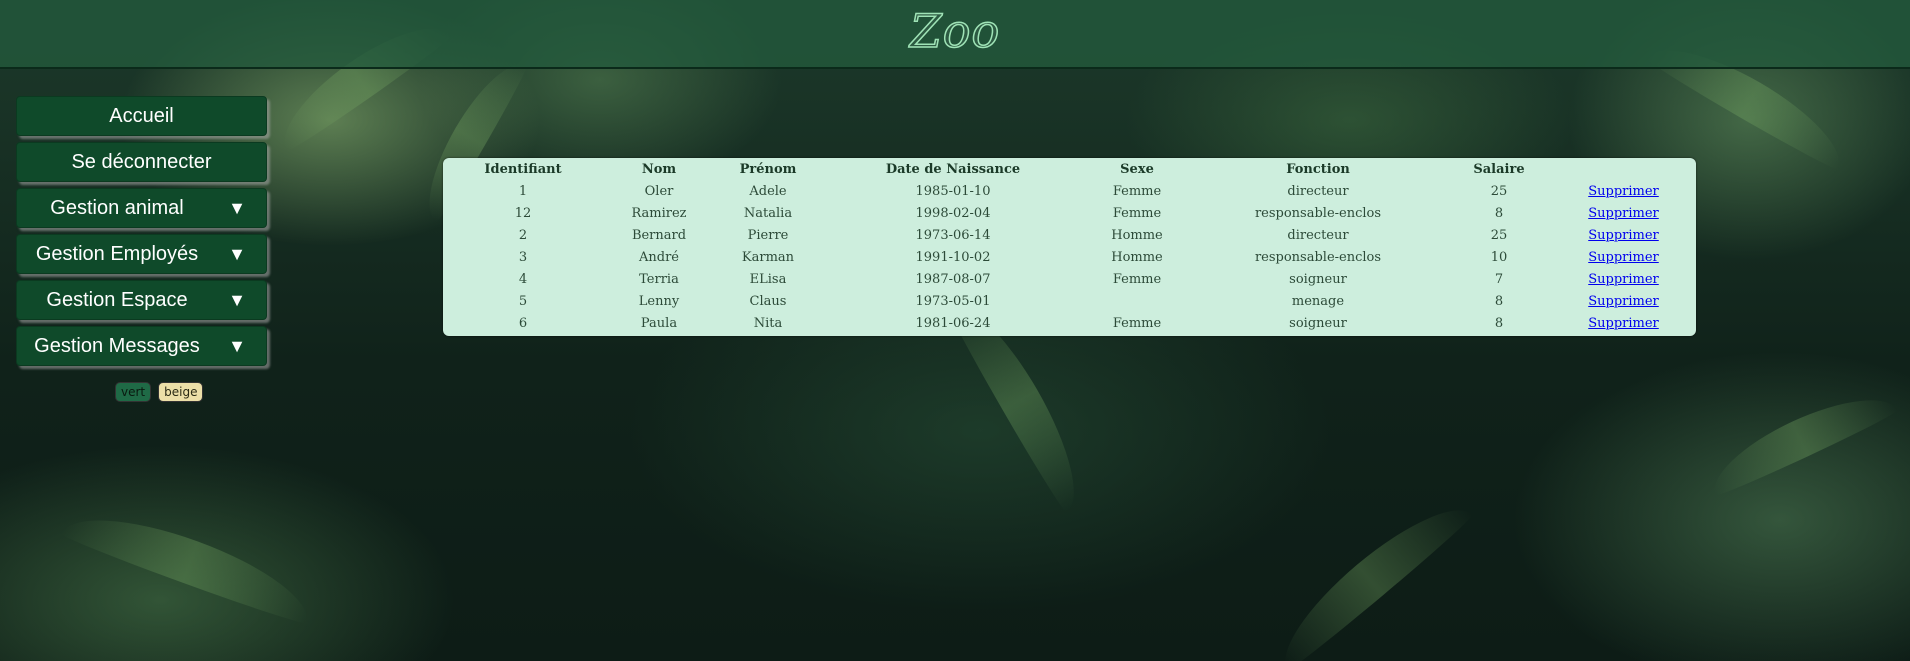  What do you see at coordinates (768, 191) in the screenshot?
I see `table-cell: Adele` at bounding box center [768, 191].